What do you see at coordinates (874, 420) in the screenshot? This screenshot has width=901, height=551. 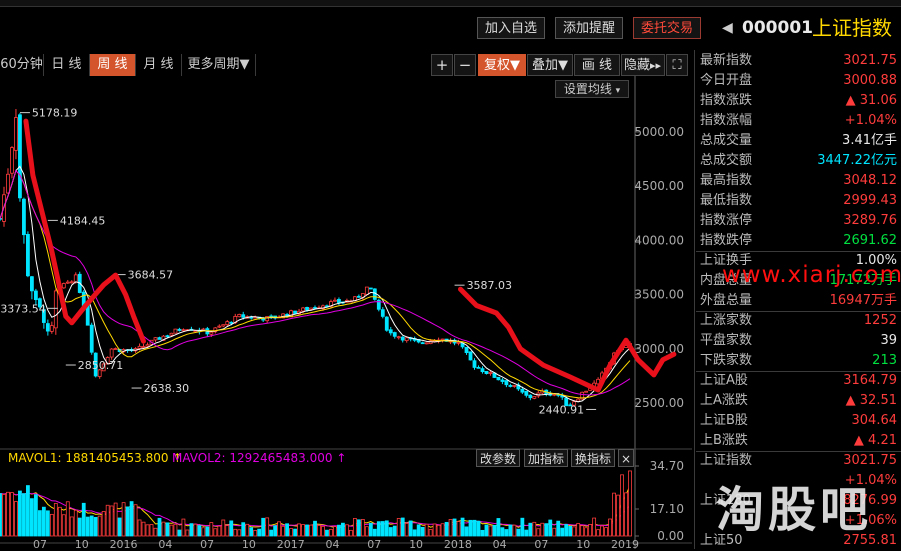 I see `quote-value: 304.64` at bounding box center [874, 420].